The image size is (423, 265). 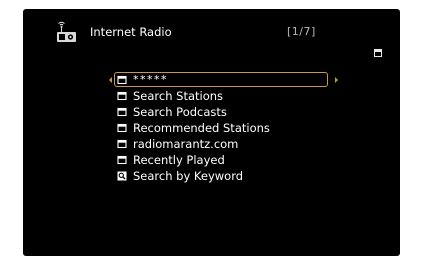 What do you see at coordinates (131, 32) in the screenshot?
I see `page-title: Internet Radio` at bounding box center [131, 32].